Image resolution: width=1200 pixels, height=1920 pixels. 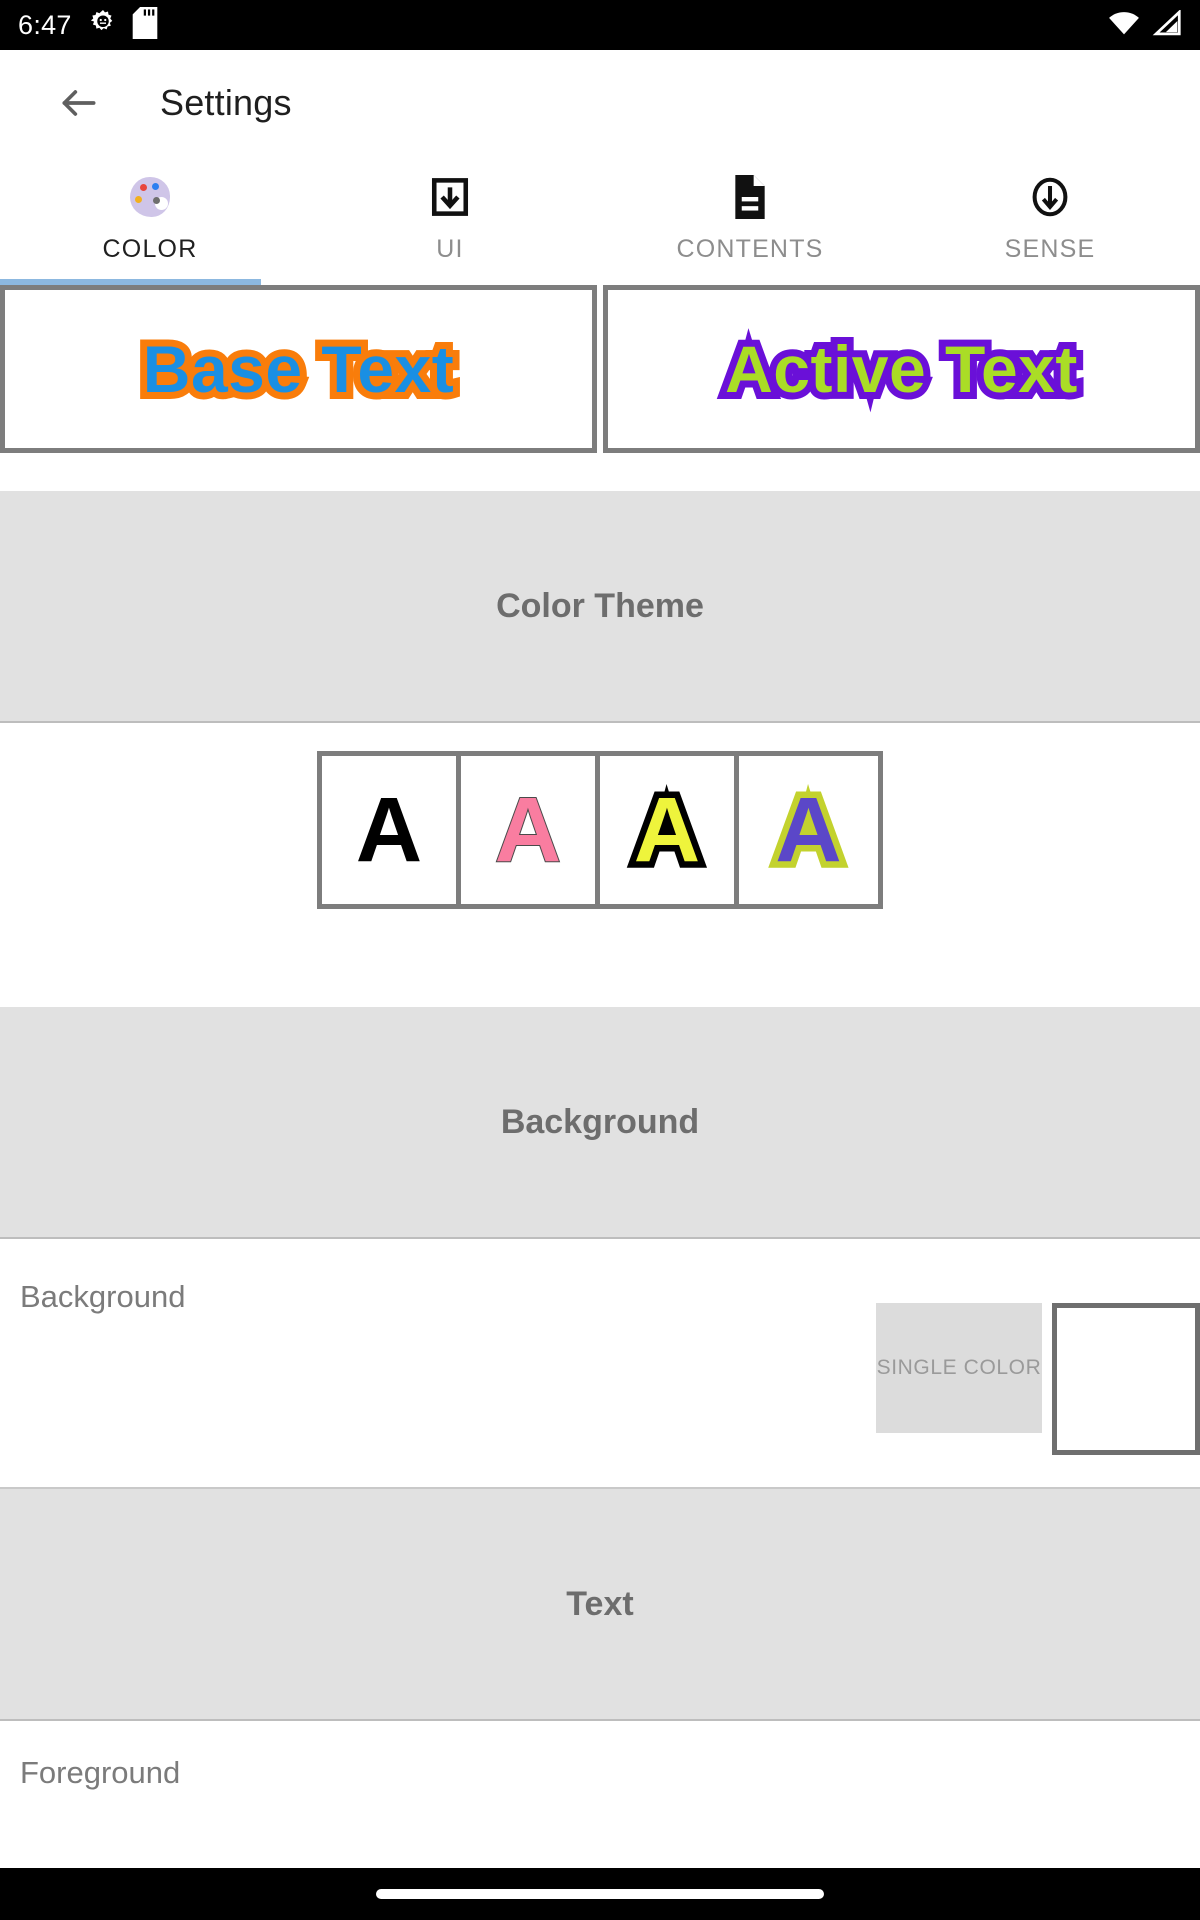 What do you see at coordinates (1145, 24) in the screenshot?
I see `status-bar-right-icons` at bounding box center [1145, 24].